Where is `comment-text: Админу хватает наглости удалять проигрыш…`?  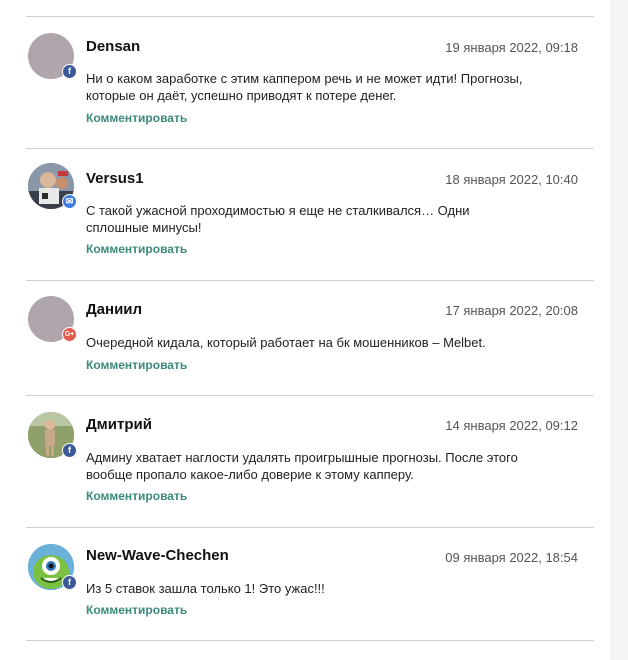 comment-text: Админу хватает наглости удалять проигрыш… is located at coordinates (302, 466).